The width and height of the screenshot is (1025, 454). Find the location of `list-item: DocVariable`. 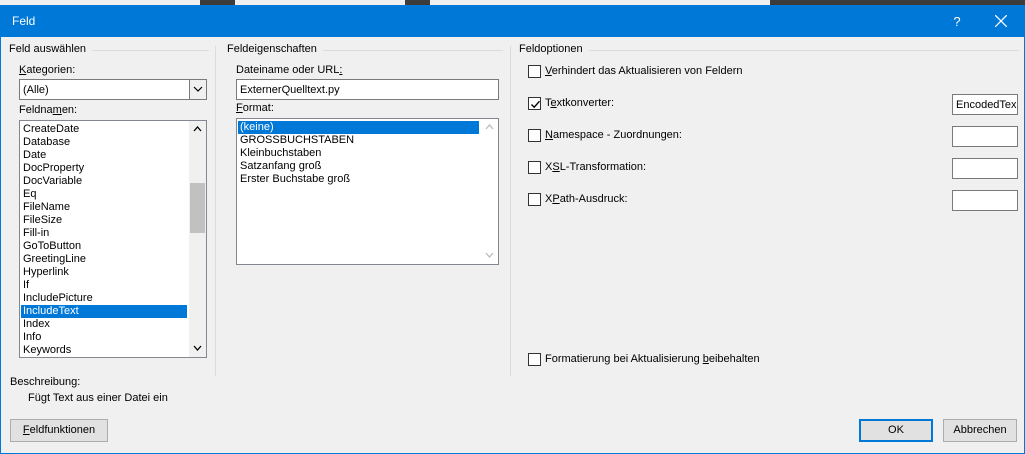

list-item: DocVariable is located at coordinates (104, 181).